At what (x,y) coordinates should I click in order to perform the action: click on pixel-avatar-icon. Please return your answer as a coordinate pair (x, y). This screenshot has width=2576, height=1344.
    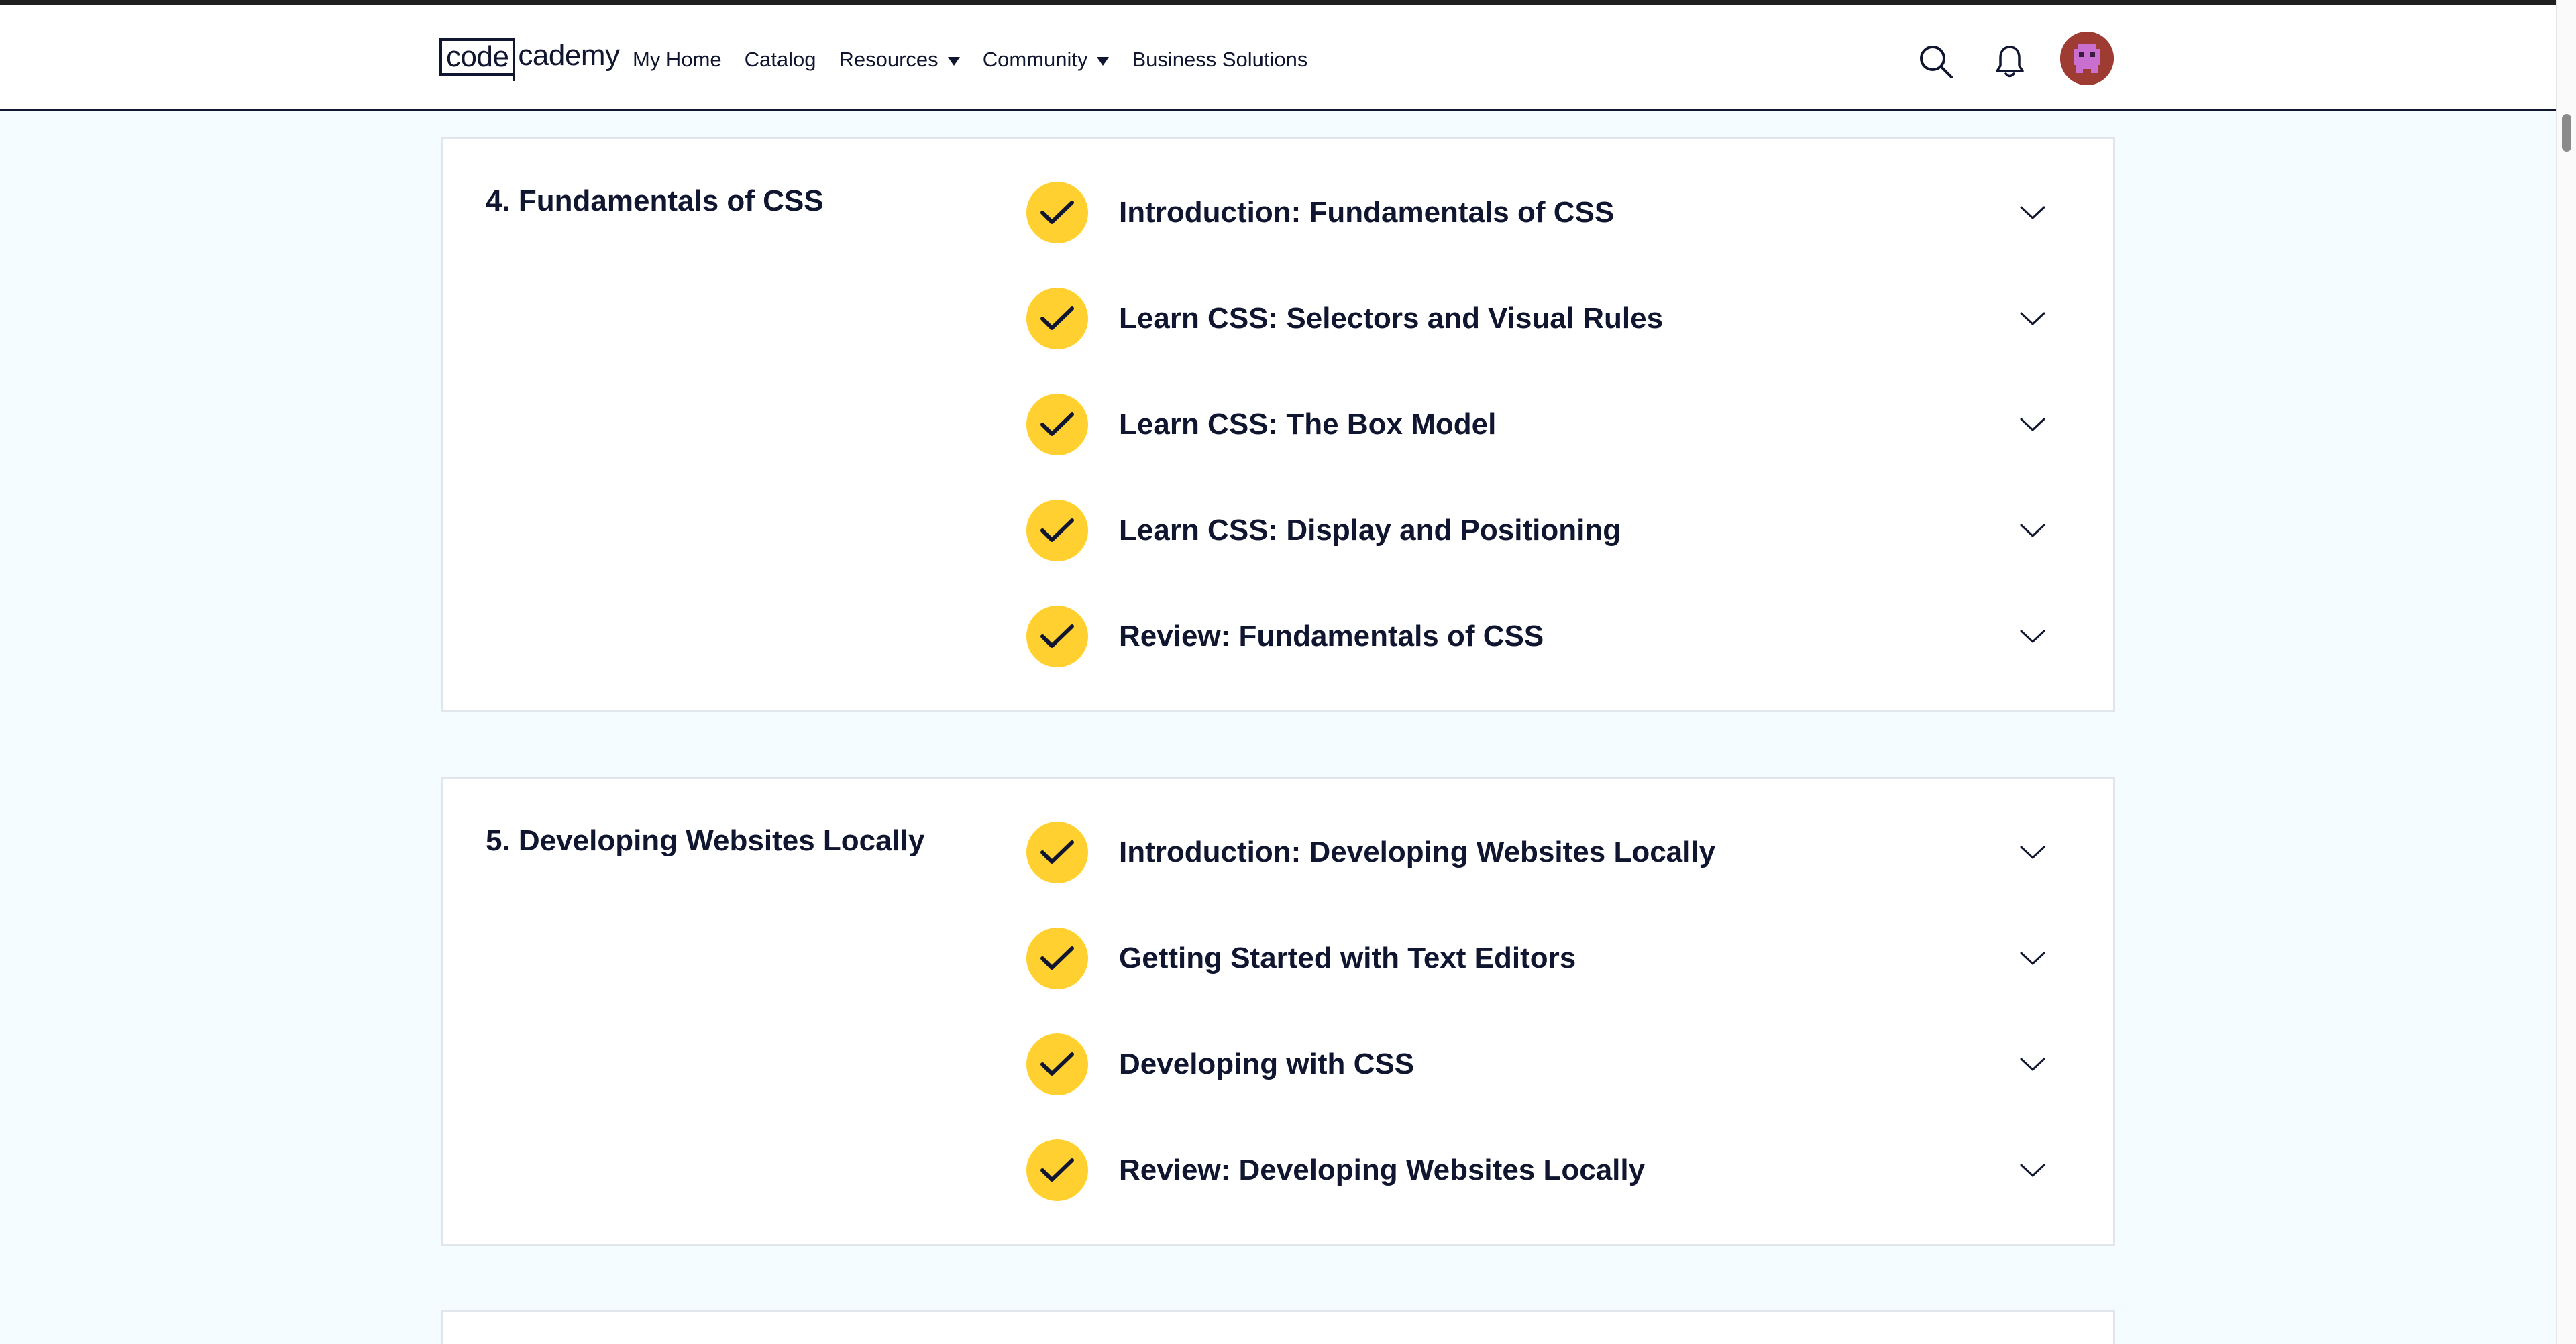
    Looking at the image, I should click on (2087, 58).